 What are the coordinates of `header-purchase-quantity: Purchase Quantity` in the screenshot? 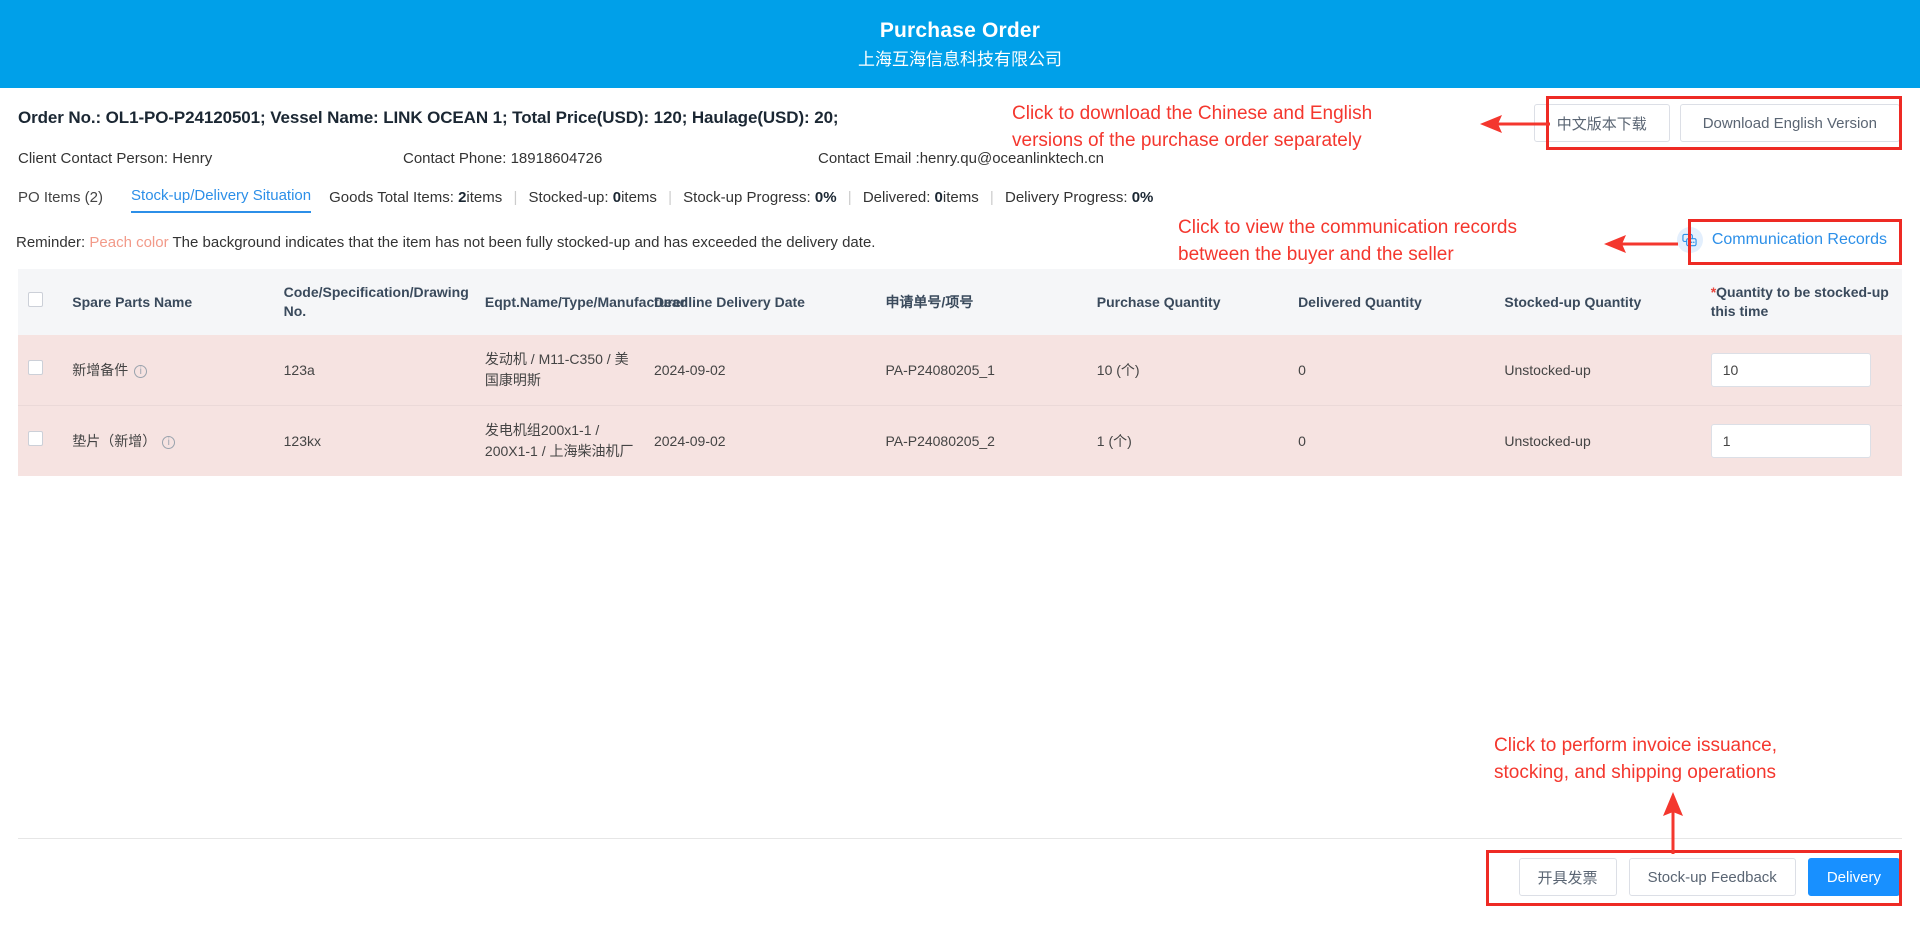 It's located at (1187, 302).